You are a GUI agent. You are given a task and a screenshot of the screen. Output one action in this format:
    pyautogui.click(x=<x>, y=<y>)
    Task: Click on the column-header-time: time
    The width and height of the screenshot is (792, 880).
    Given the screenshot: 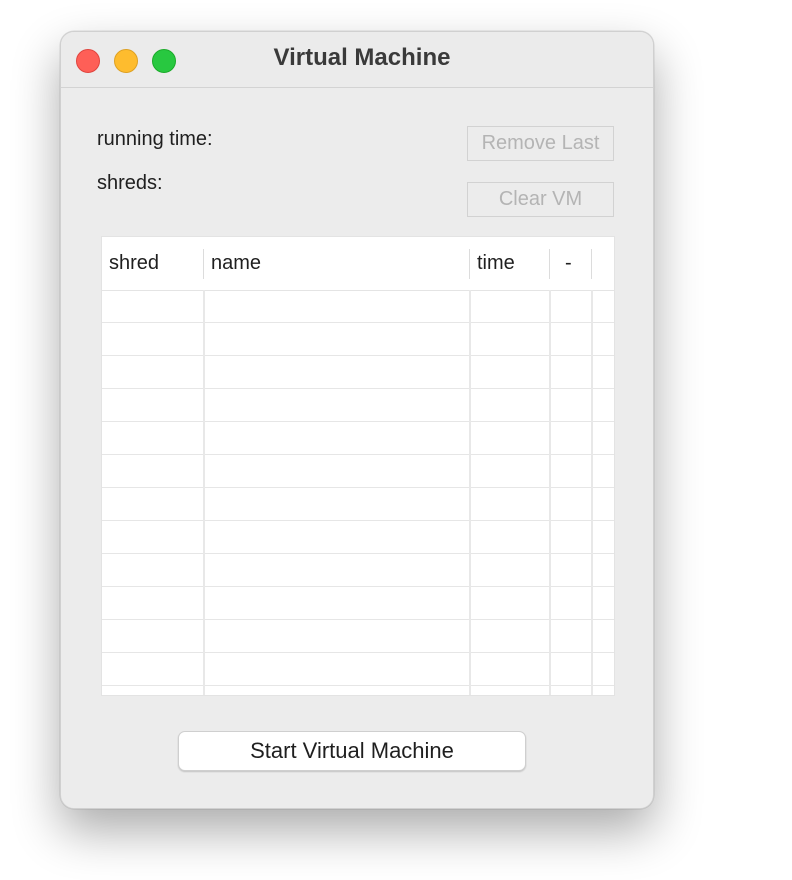 What is the action you would take?
    pyautogui.click(x=496, y=263)
    